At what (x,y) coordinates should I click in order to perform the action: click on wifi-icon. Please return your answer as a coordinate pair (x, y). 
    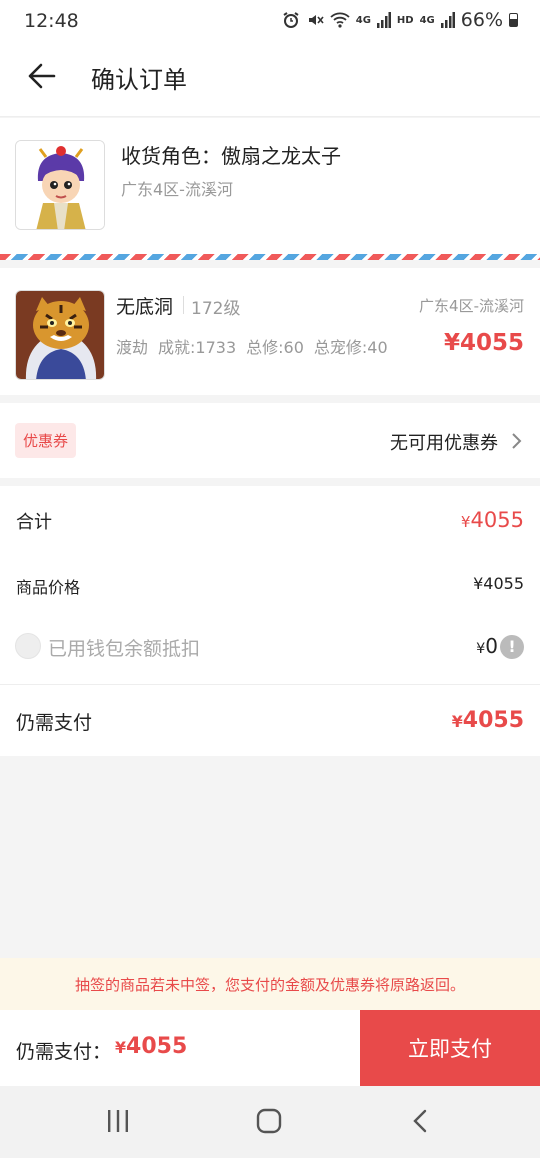
    Looking at the image, I should click on (340, 20).